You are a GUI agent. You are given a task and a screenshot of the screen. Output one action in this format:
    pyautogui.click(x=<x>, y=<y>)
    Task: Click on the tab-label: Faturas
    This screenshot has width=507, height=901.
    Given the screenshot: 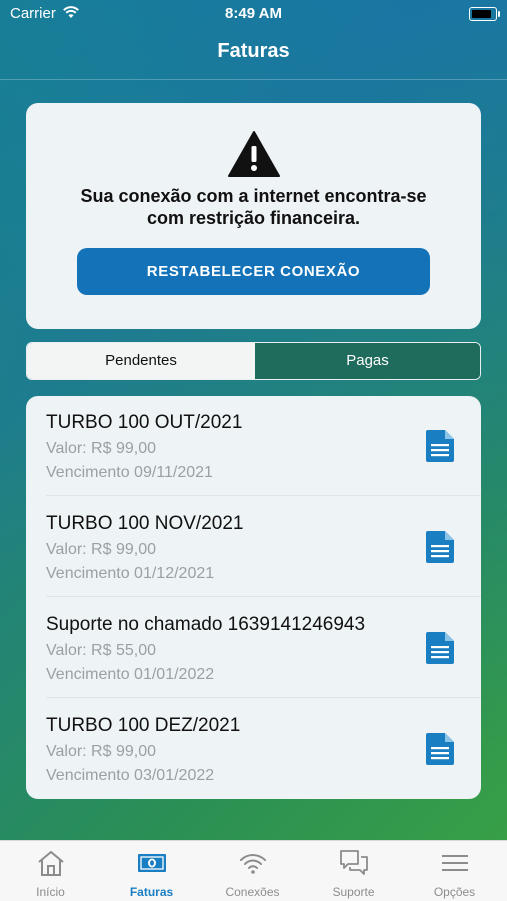 What is the action you would take?
    pyautogui.click(x=151, y=892)
    